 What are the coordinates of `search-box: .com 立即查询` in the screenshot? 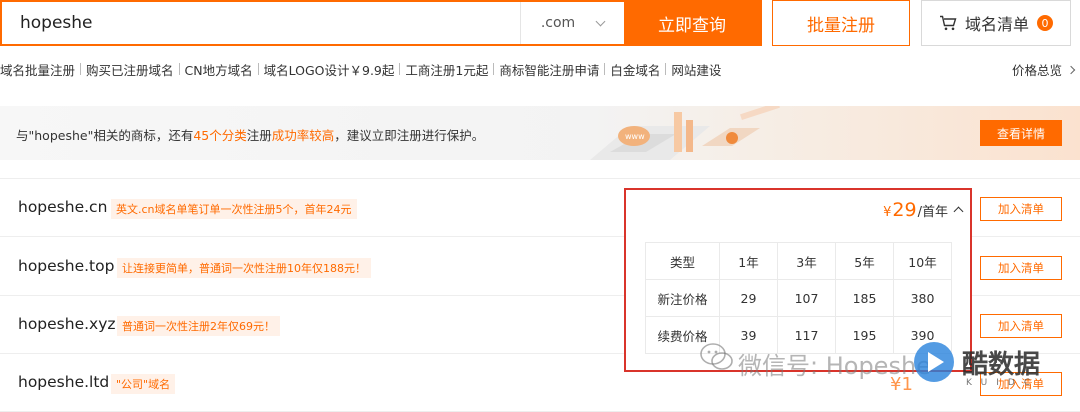 It's located at (381, 23).